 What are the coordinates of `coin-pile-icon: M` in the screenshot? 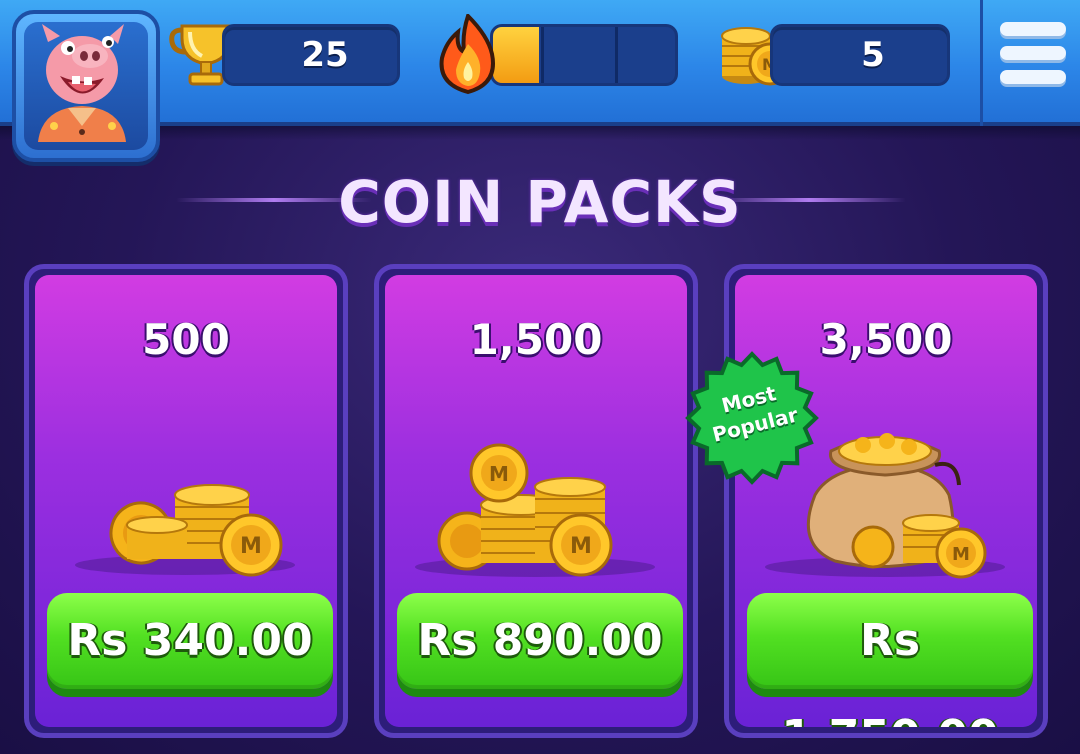 It's located at (185, 530).